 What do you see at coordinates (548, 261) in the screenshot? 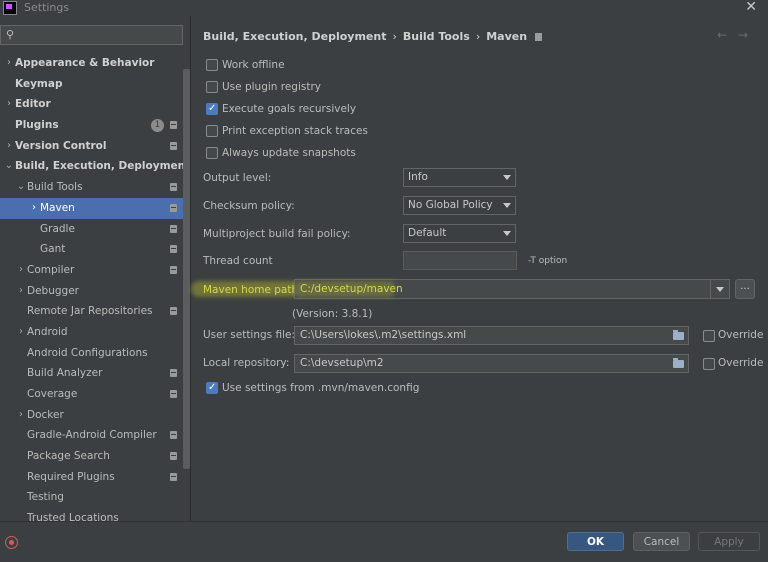
I see `thread-count-hint: -T option` at bounding box center [548, 261].